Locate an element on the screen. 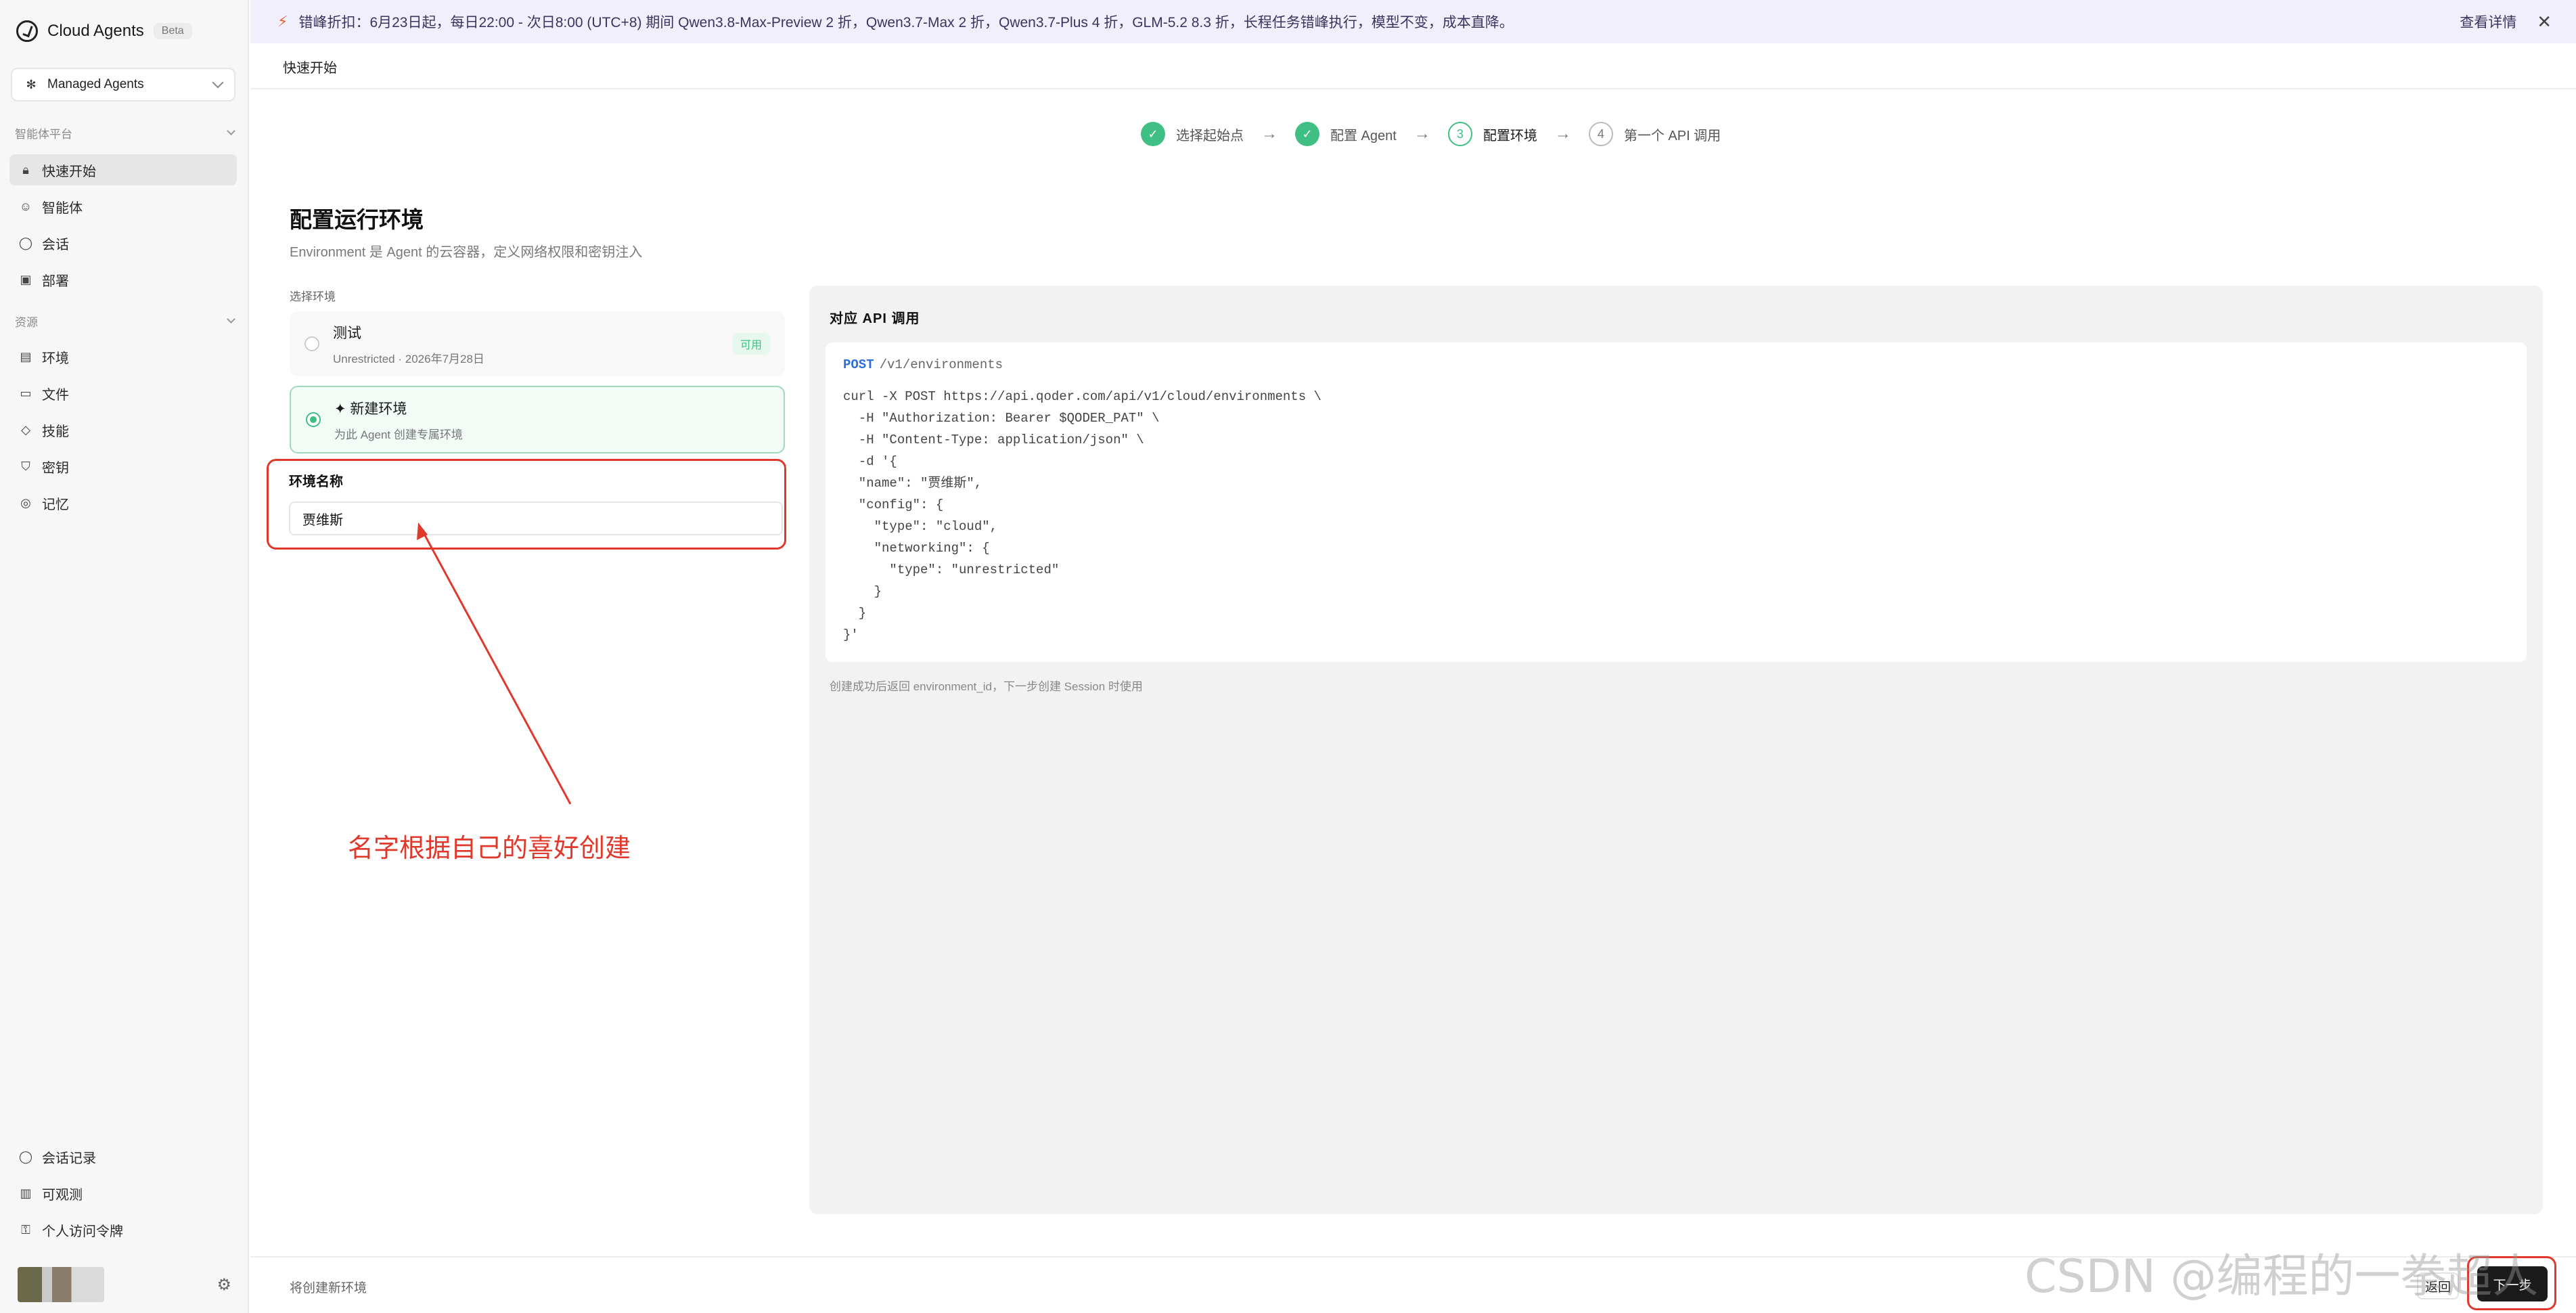  footer-note: 将创建新环境 is located at coordinates (329, 1288).